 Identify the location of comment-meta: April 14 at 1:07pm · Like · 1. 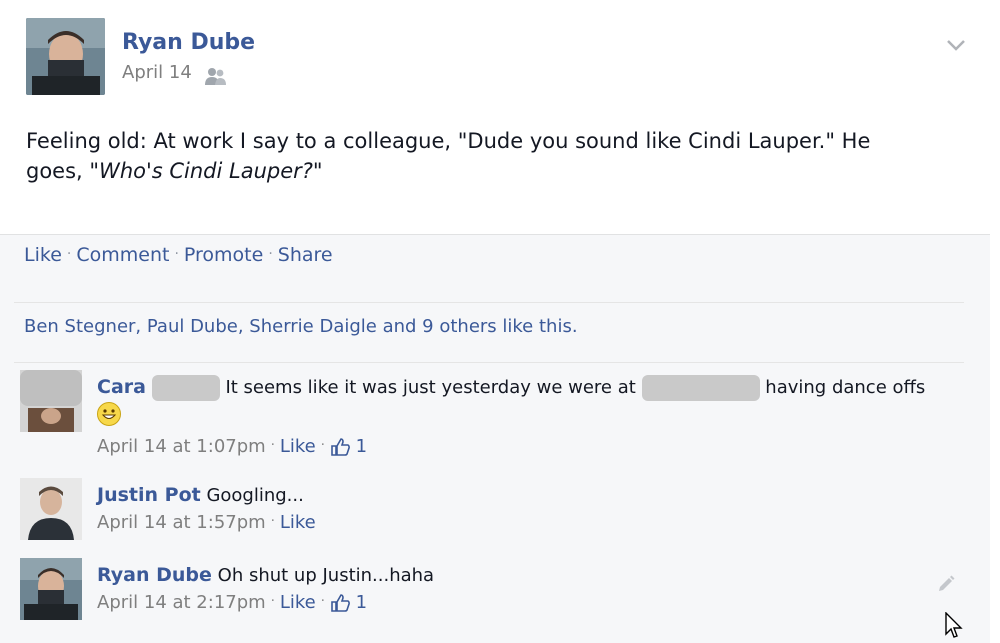
(232, 446).